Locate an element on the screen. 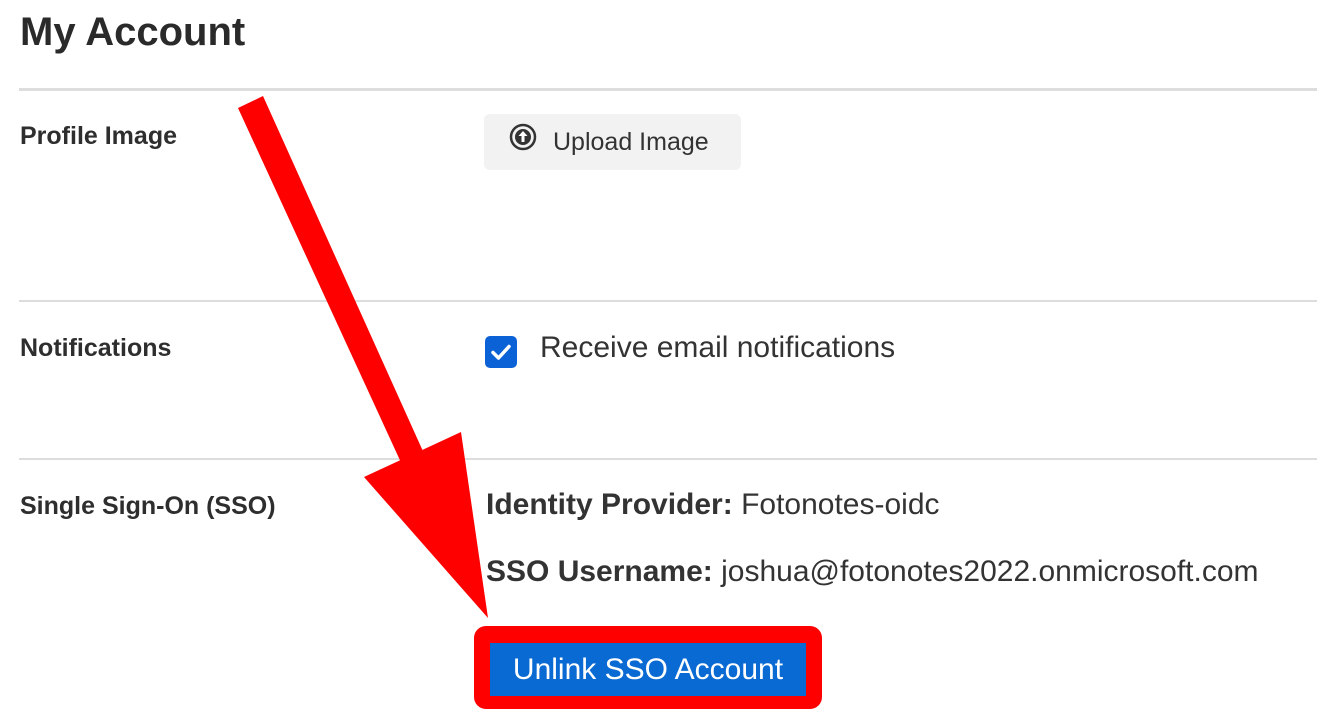 The image size is (1317, 719). notifications-divider is located at coordinates (668, 459).